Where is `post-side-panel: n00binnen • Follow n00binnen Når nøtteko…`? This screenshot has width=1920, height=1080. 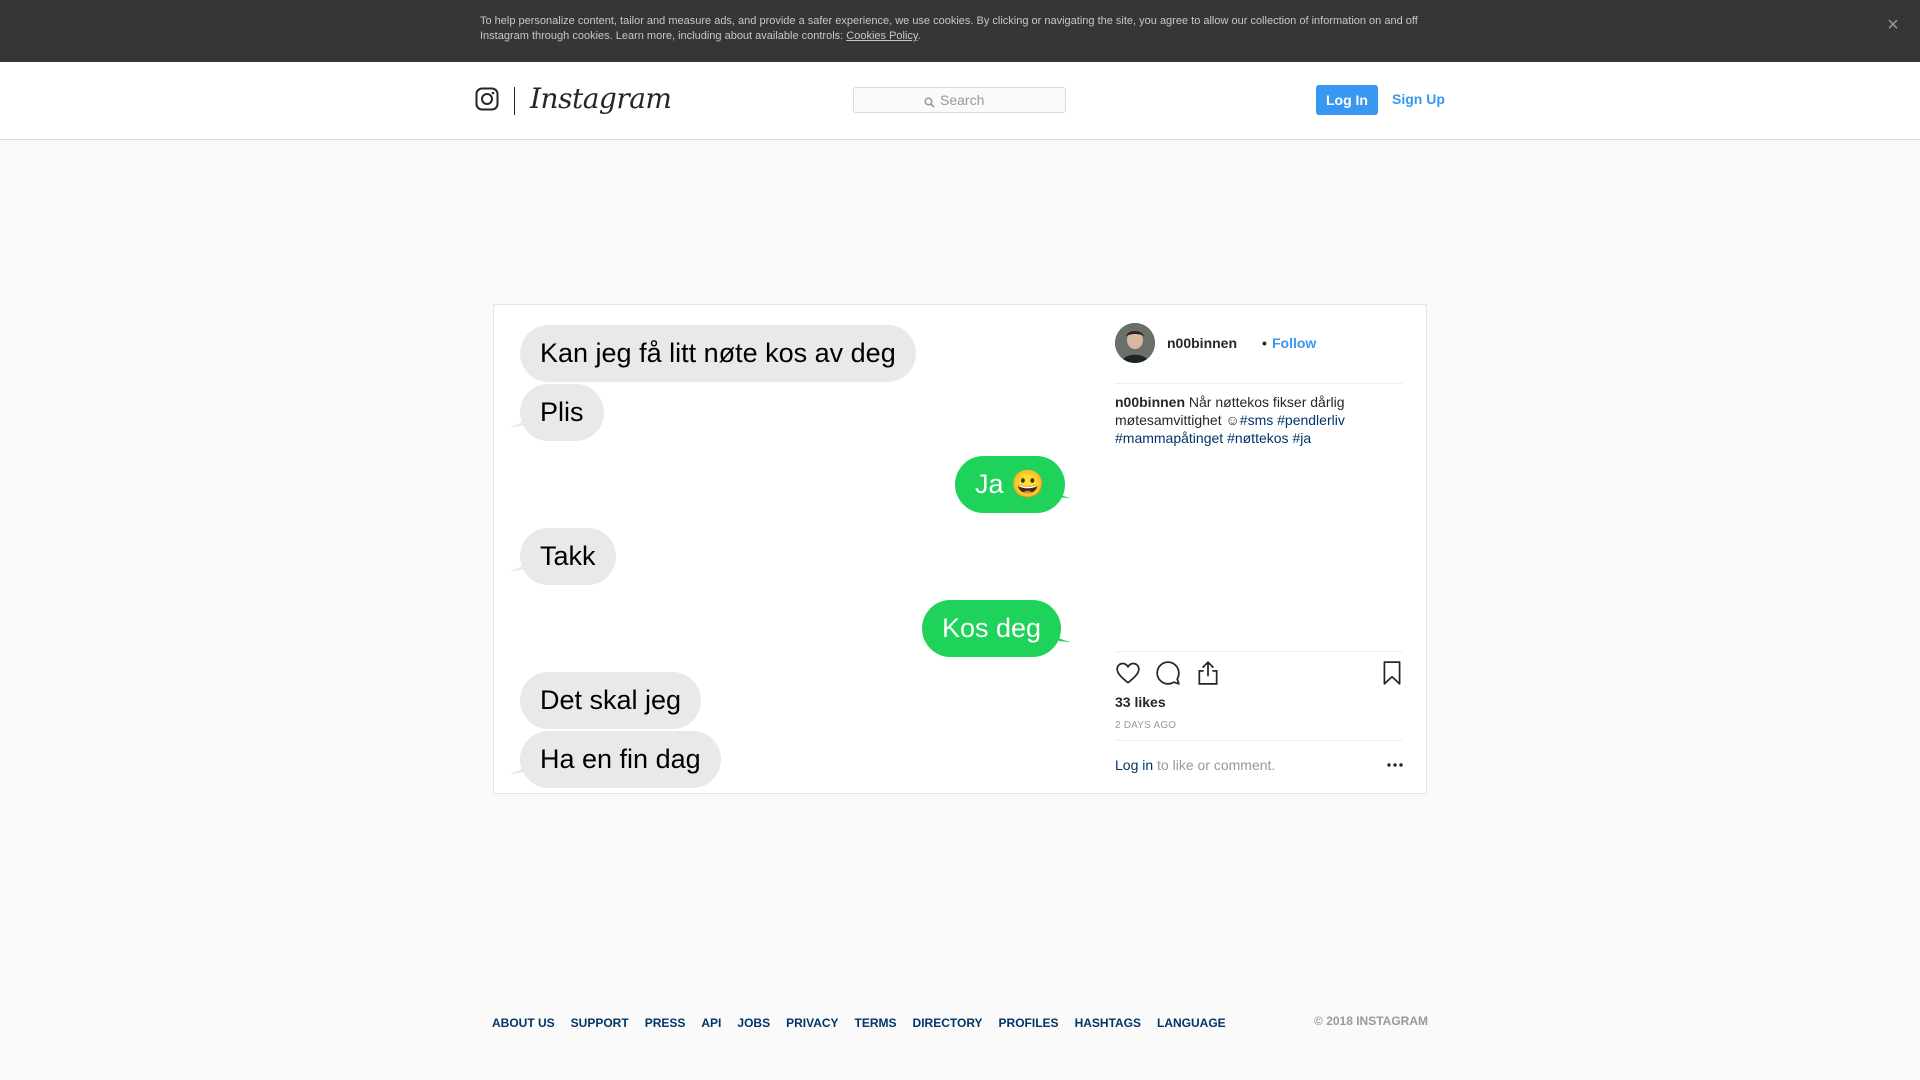
post-side-panel: n00binnen • Follow n00binnen Når nøtteko… is located at coordinates (1261, 549).